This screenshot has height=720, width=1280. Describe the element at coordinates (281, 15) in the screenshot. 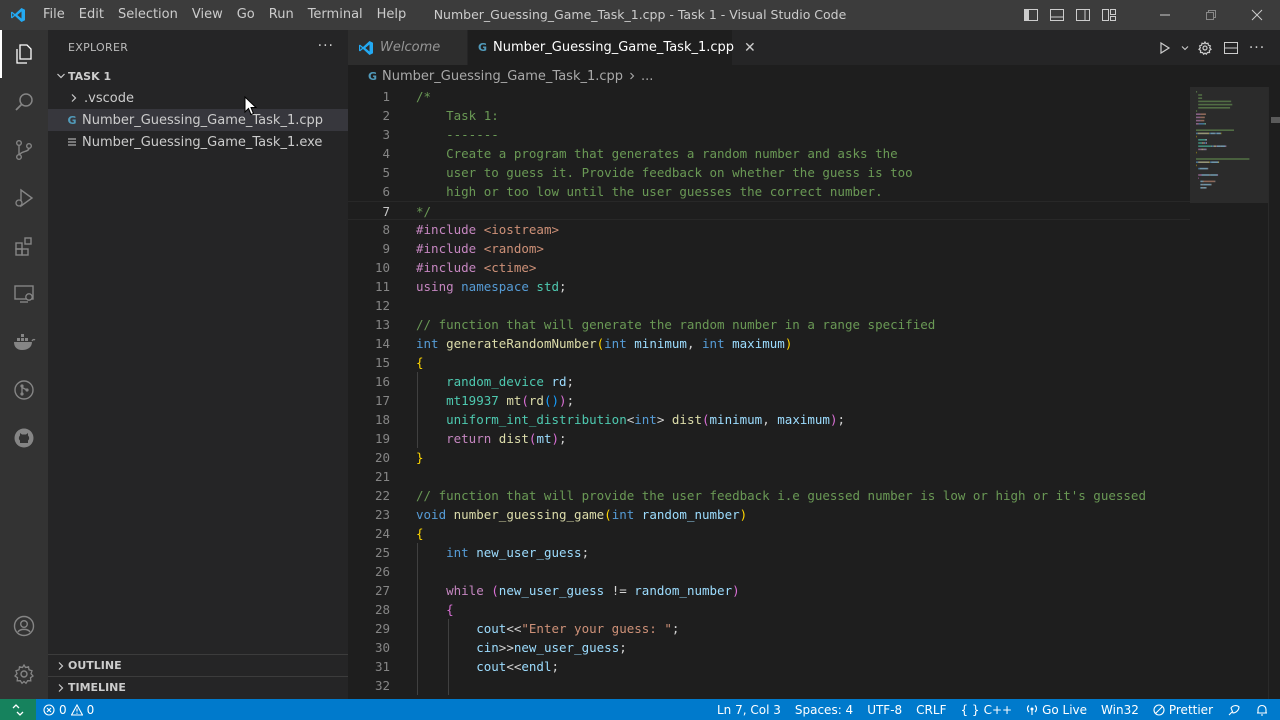

I see `menu-run: Run` at that location.